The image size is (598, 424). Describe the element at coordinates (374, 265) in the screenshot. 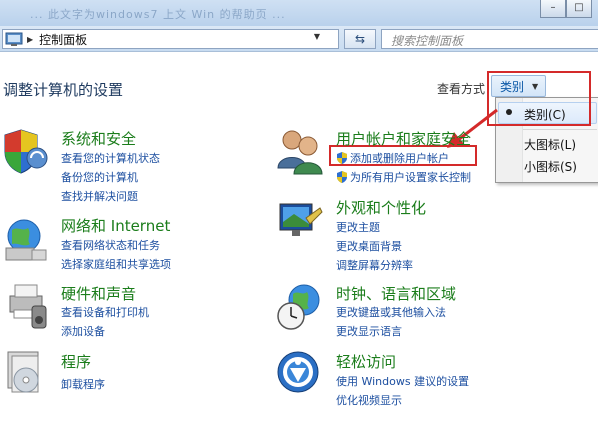

I see `link-screen-resolution: 调整屏幕分辨率` at that location.